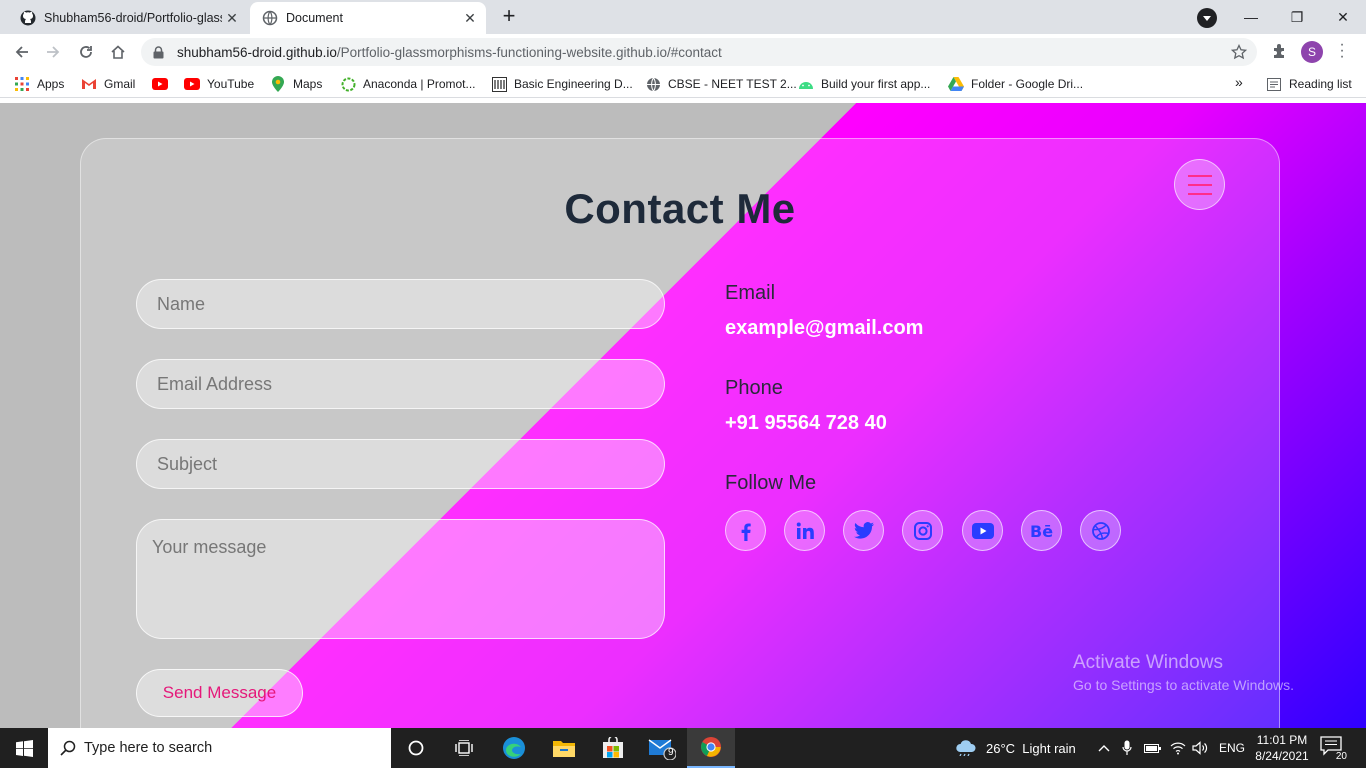 This screenshot has width=1366, height=768. Describe the element at coordinates (231, 84) in the screenshot. I see `bookmark-label: YouTube` at that location.